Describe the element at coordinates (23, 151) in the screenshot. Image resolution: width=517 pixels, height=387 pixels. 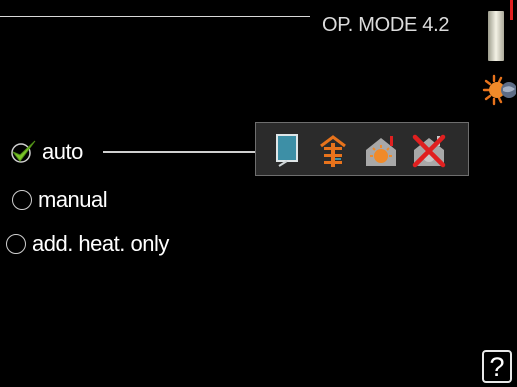
I see `checkmark-icon` at that location.